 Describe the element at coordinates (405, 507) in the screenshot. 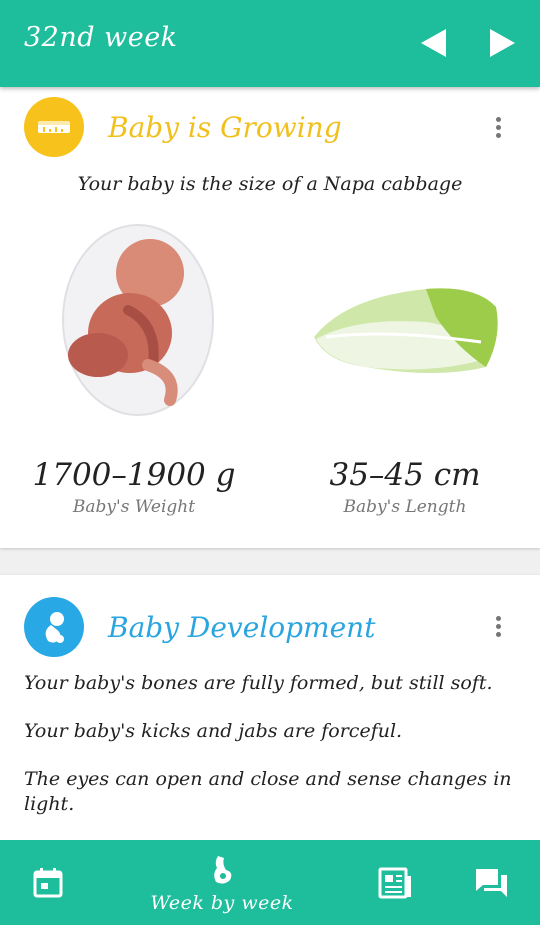

I see `baby-length-label: Baby's Length` at that location.